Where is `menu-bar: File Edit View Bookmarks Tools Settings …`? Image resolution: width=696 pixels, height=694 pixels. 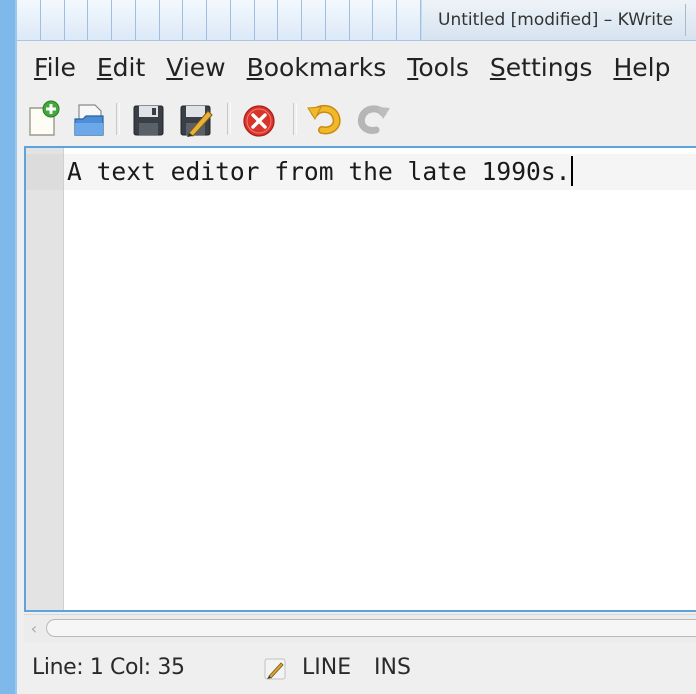
menu-bar: File Edit View Bookmarks Tools Settings … is located at coordinates (356, 67).